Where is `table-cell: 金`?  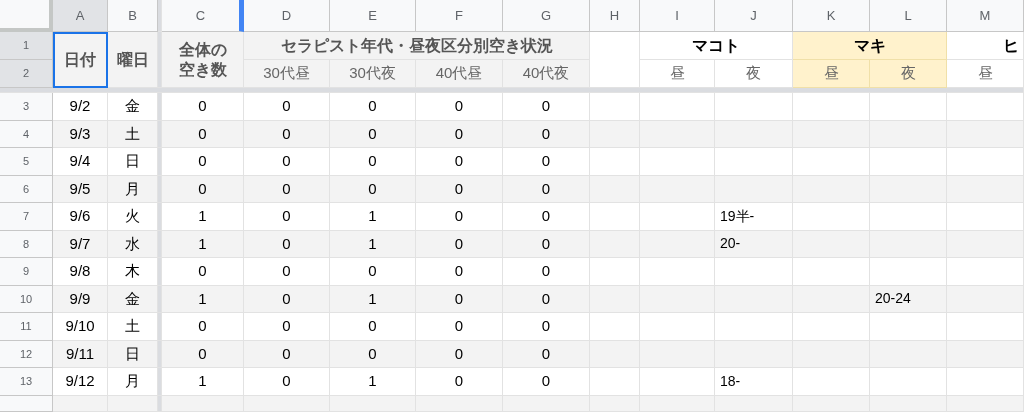 table-cell: 金 is located at coordinates (133, 299).